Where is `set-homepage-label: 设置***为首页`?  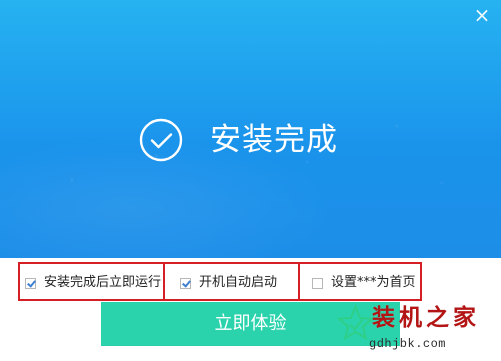 set-homepage-label: 设置***为首页 is located at coordinates (373, 282).